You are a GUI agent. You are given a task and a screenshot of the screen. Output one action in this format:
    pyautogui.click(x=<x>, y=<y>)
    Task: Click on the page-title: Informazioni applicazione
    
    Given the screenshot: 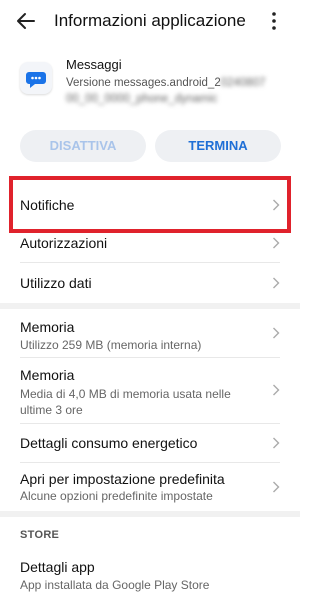 What is the action you would take?
    pyautogui.click(x=150, y=20)
    